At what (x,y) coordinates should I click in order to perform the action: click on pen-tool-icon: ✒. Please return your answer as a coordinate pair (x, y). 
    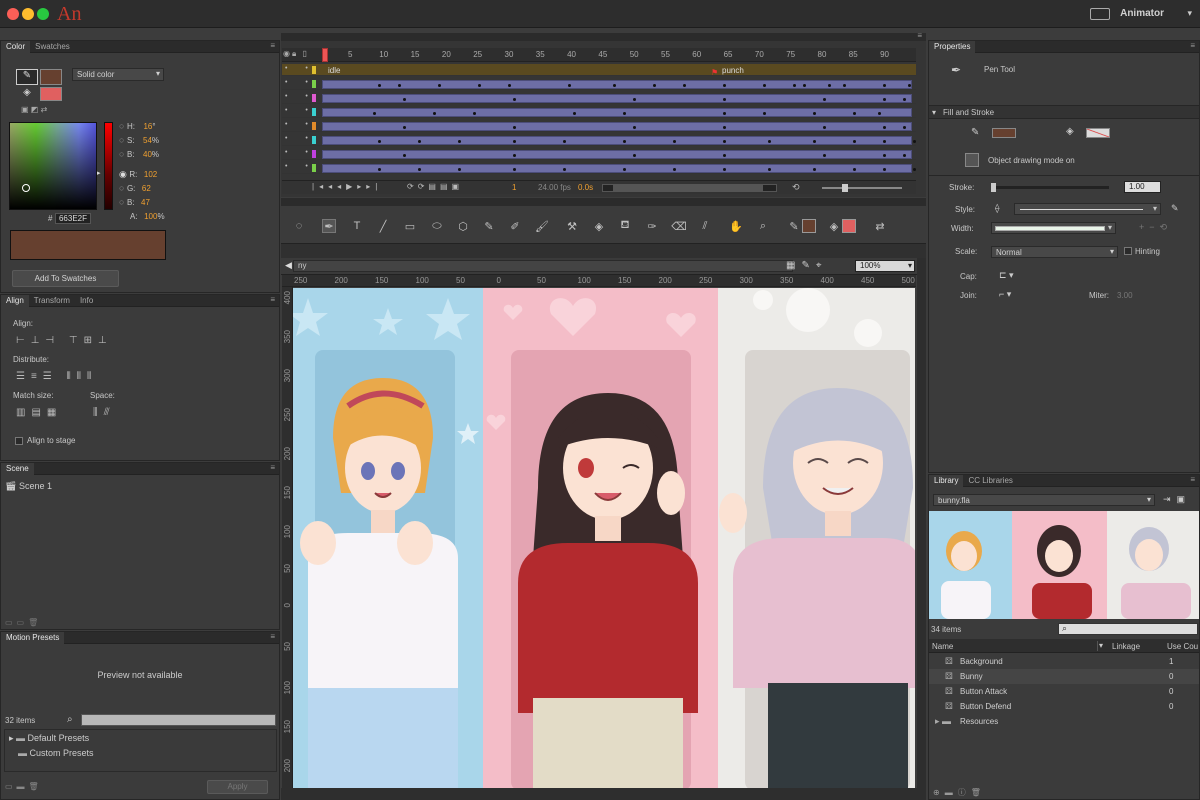
    Looking at the image, I should click on (329, 226).